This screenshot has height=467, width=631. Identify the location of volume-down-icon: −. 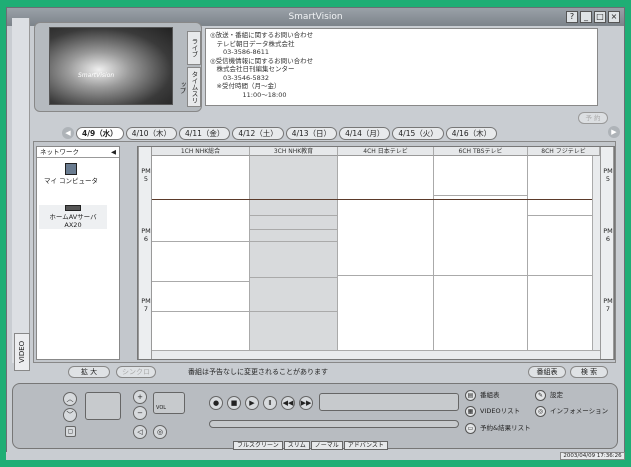
(140, 413).